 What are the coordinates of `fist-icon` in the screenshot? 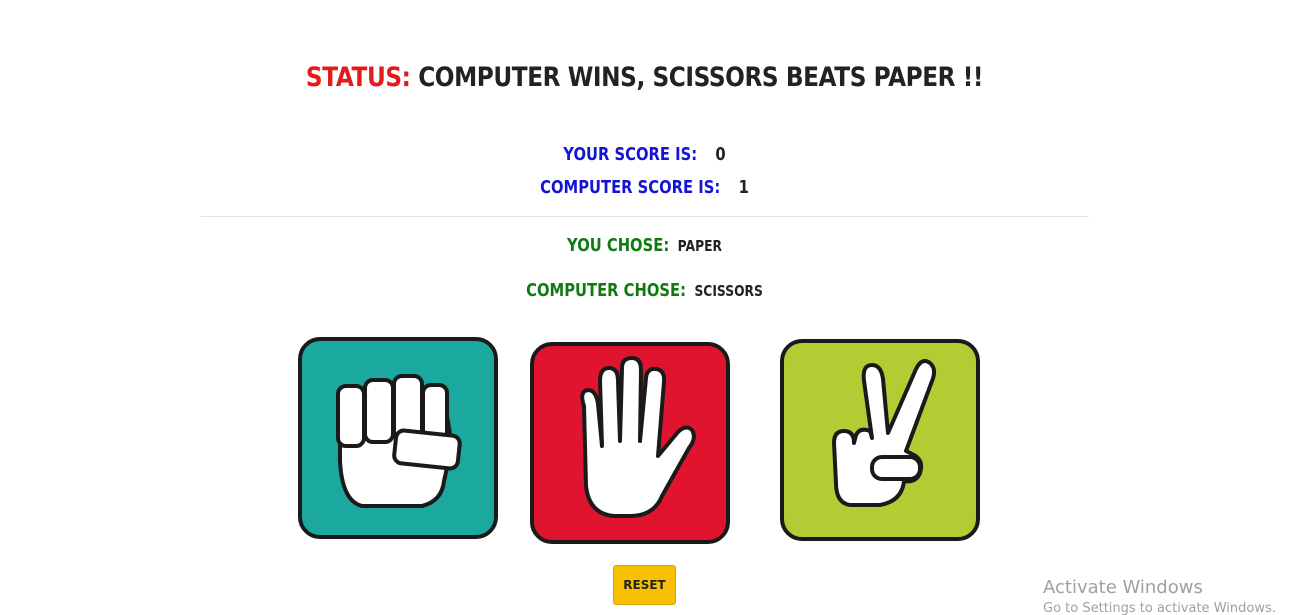 It's located at (399, 441).